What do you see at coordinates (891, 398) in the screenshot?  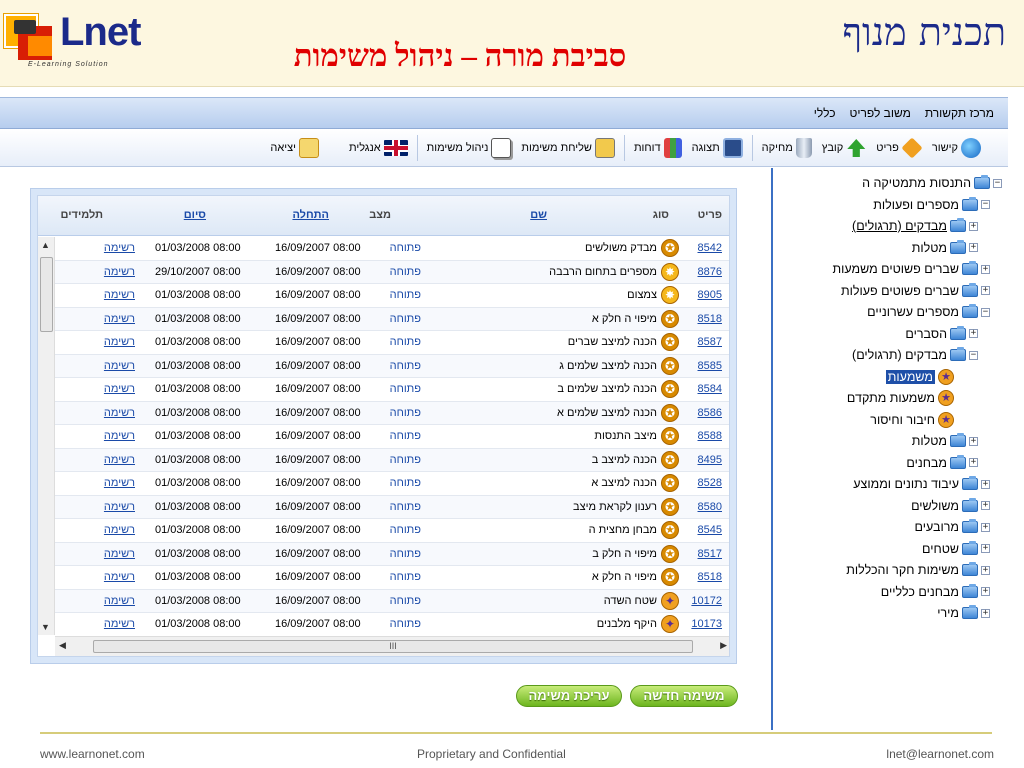 I see `tree-node-label: משמעות מתקדם` at bounding box center [891, 398].